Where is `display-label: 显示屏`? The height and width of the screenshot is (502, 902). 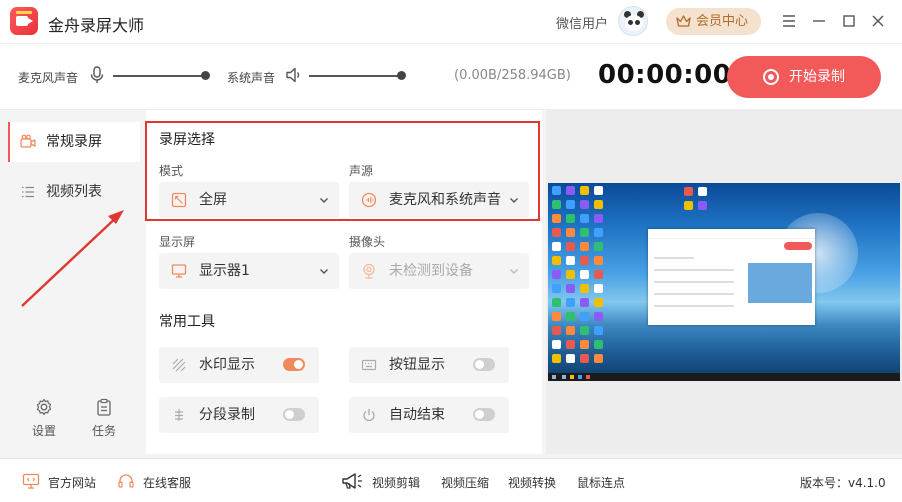
display-label: 显示屏 is located at coordinates (177, 242).